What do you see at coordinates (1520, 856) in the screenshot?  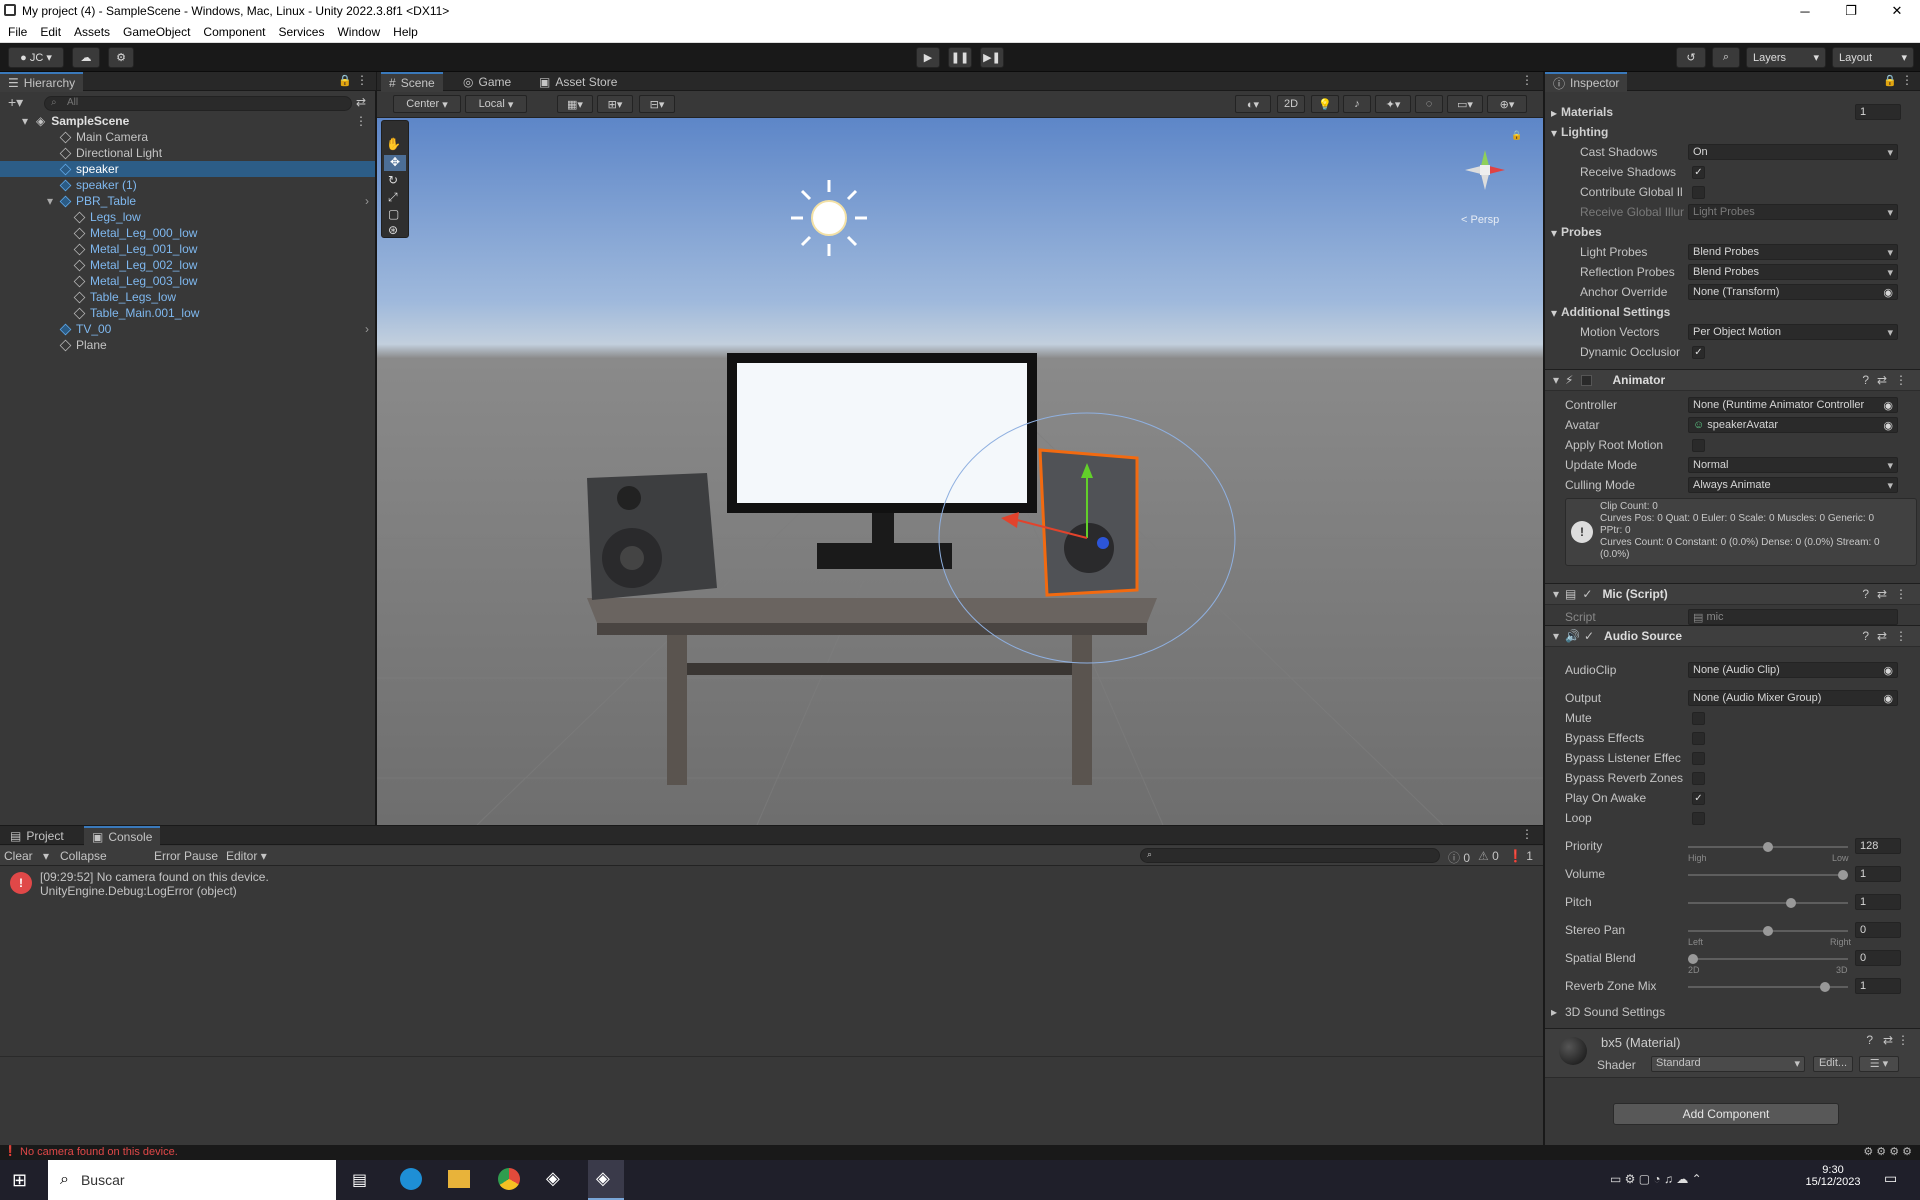 I see `error-count: ❗ 1` at bounding box center [1520, 856].